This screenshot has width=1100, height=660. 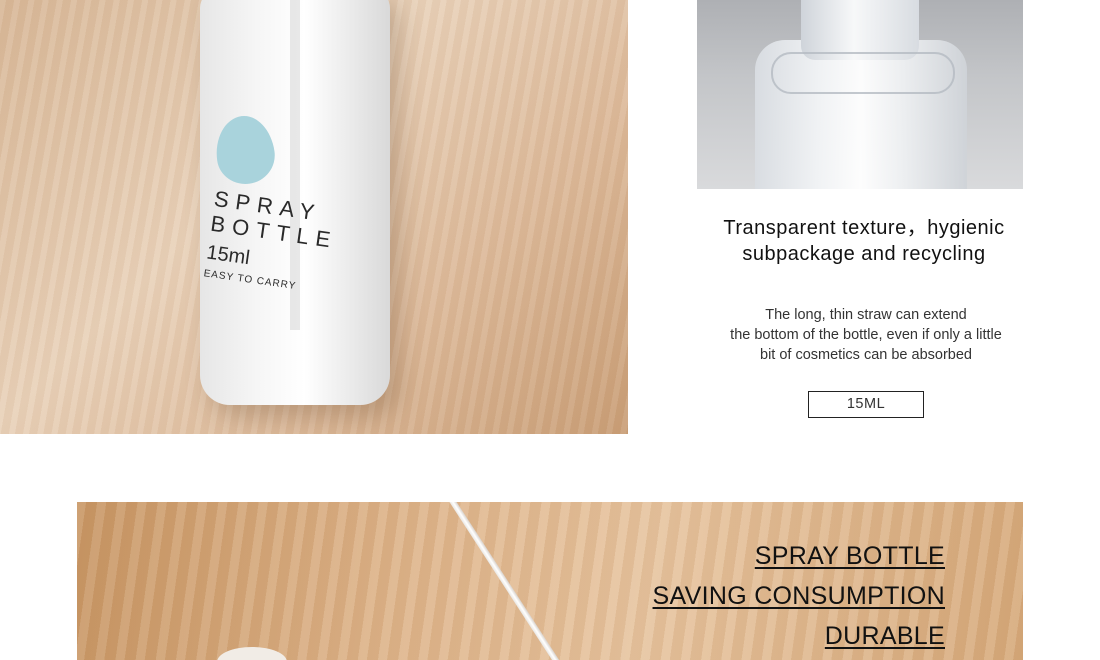 I want to click on feature-title-line-1: Transparent texture，hygienic, so click(x=864, y=228).